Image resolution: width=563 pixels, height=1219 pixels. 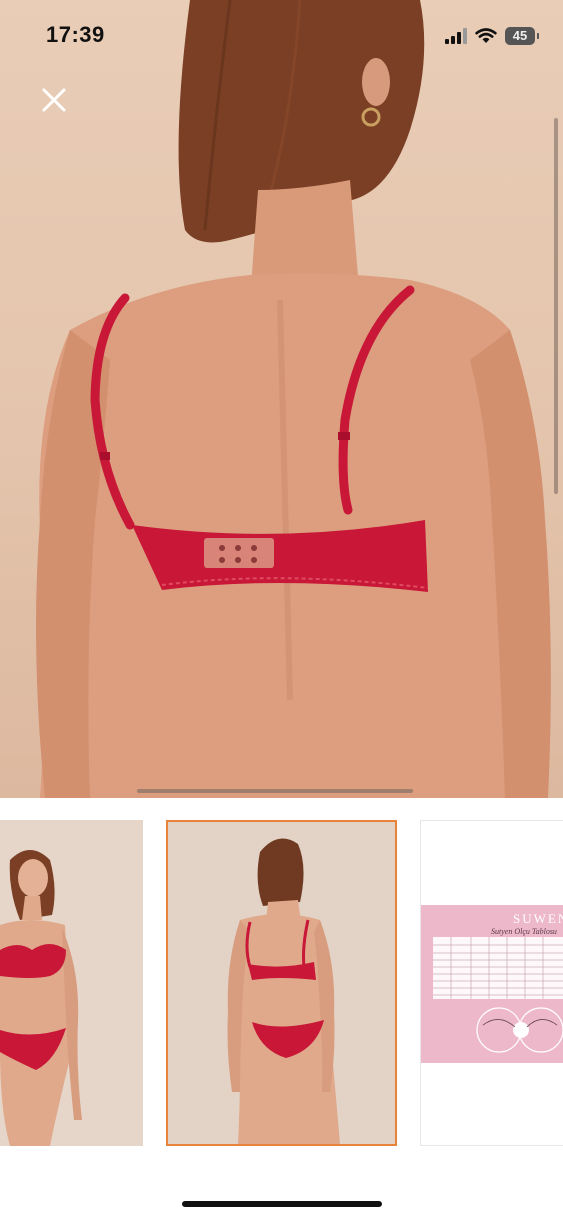 What do you see at coordinates (486, 35) in the screenshot?
I see `wifi-icon` at bounding box center [486, 35].